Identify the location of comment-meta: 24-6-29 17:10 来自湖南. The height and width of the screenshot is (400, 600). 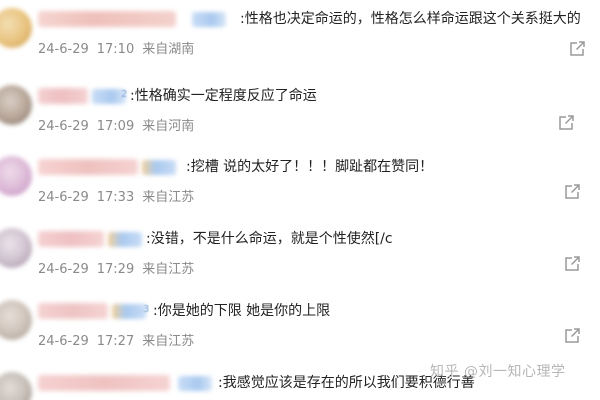
(120, 50).